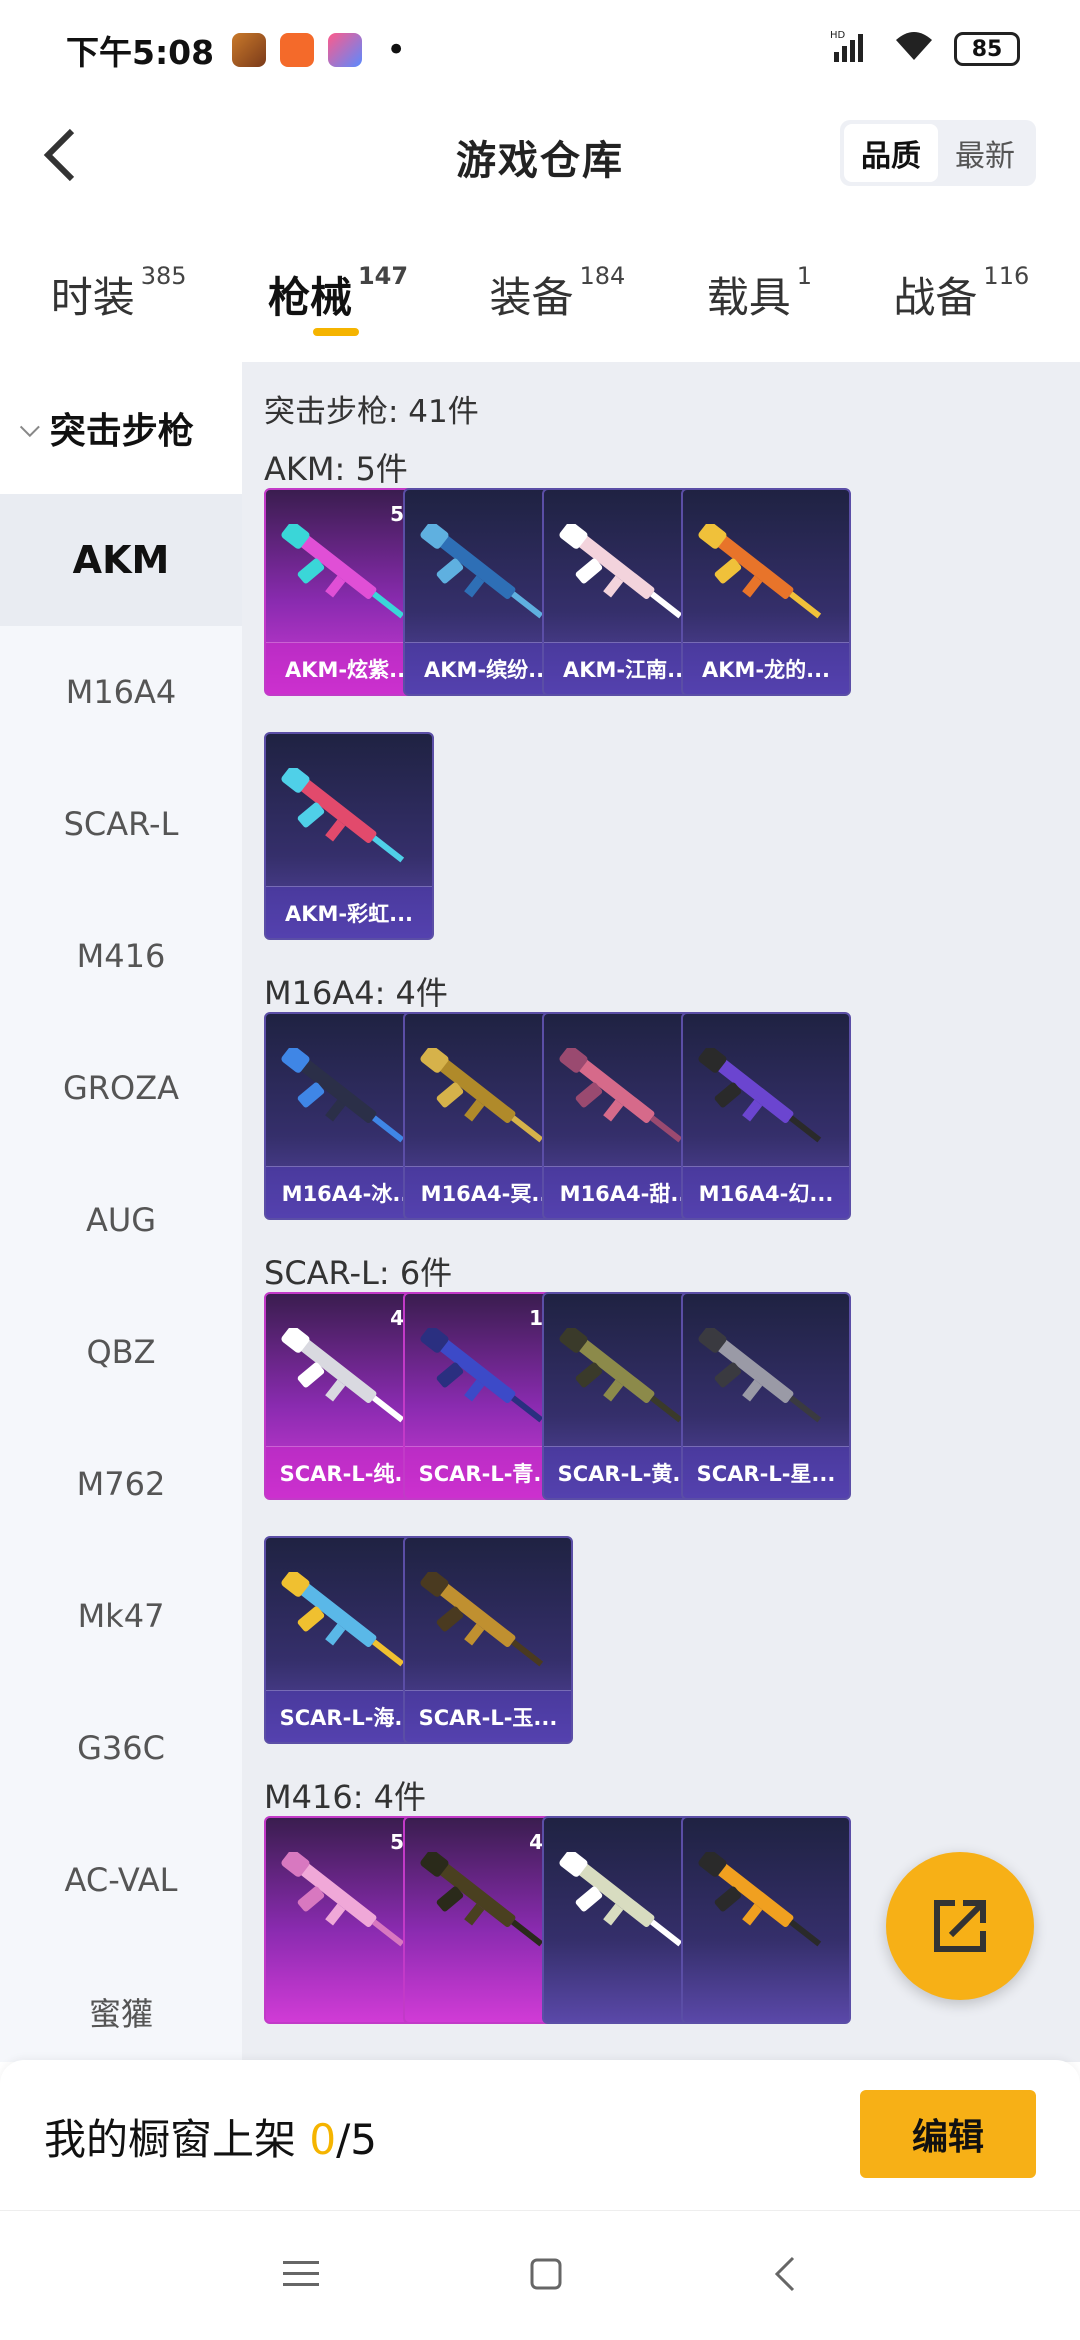  I want to click on svg-text: HD, so click(838, 35).